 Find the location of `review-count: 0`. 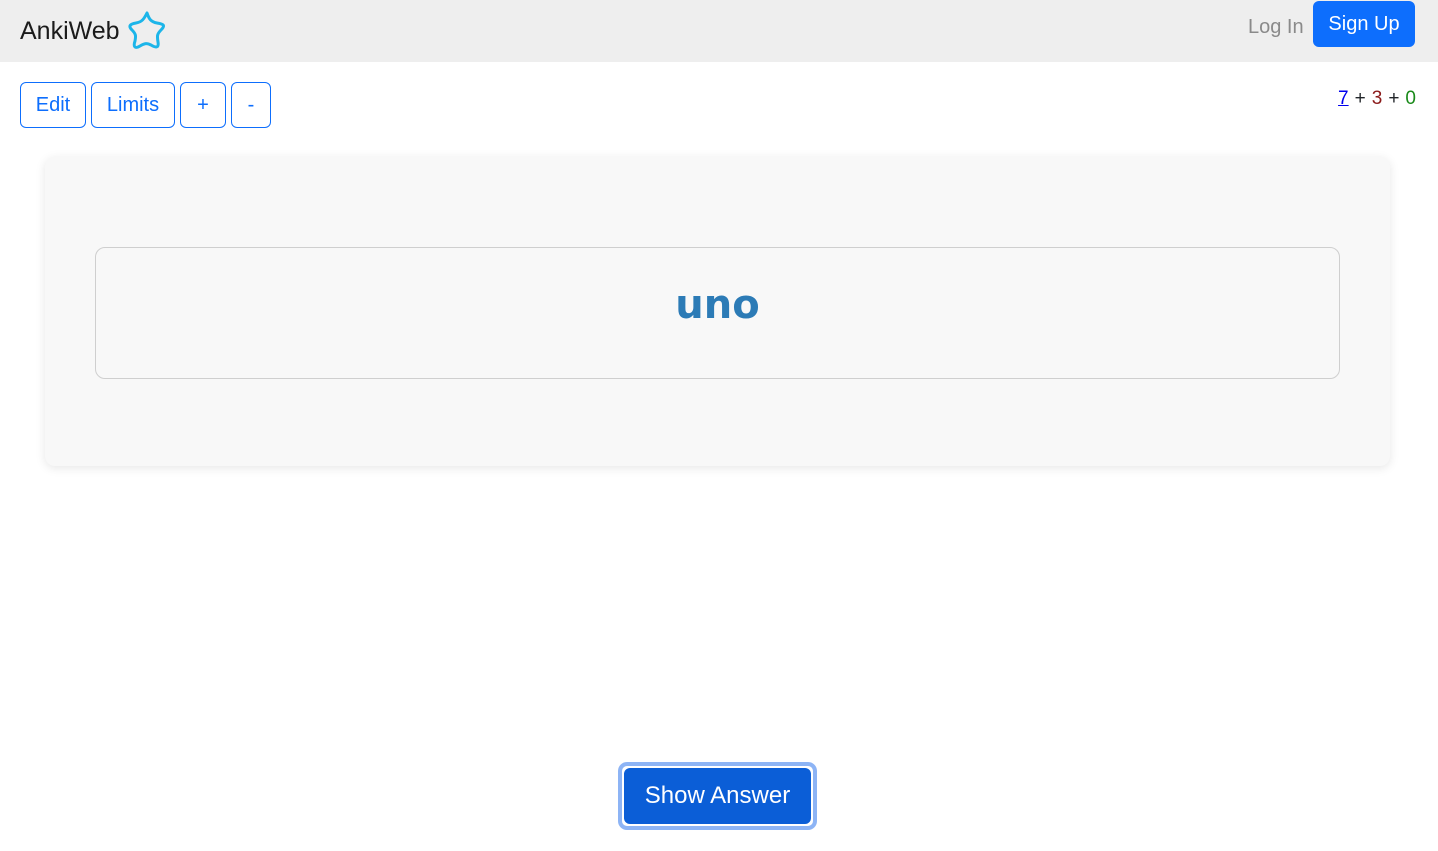

review-count: 0 is located at coordinates (1410, 98).